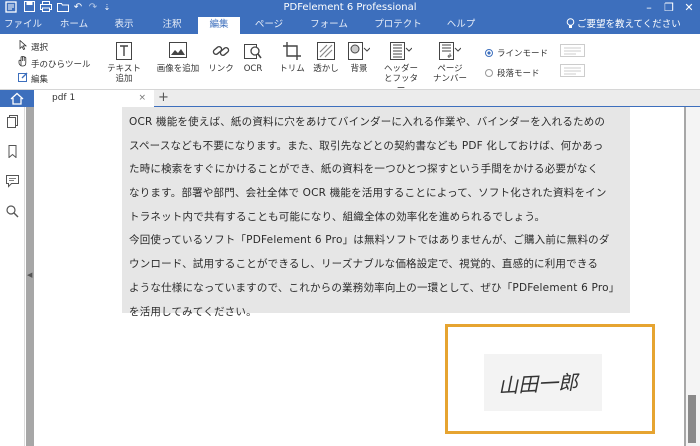  Describe the element at coordinates (292, 69) in the screenshot. I see `crop-label: トリム` at that location.